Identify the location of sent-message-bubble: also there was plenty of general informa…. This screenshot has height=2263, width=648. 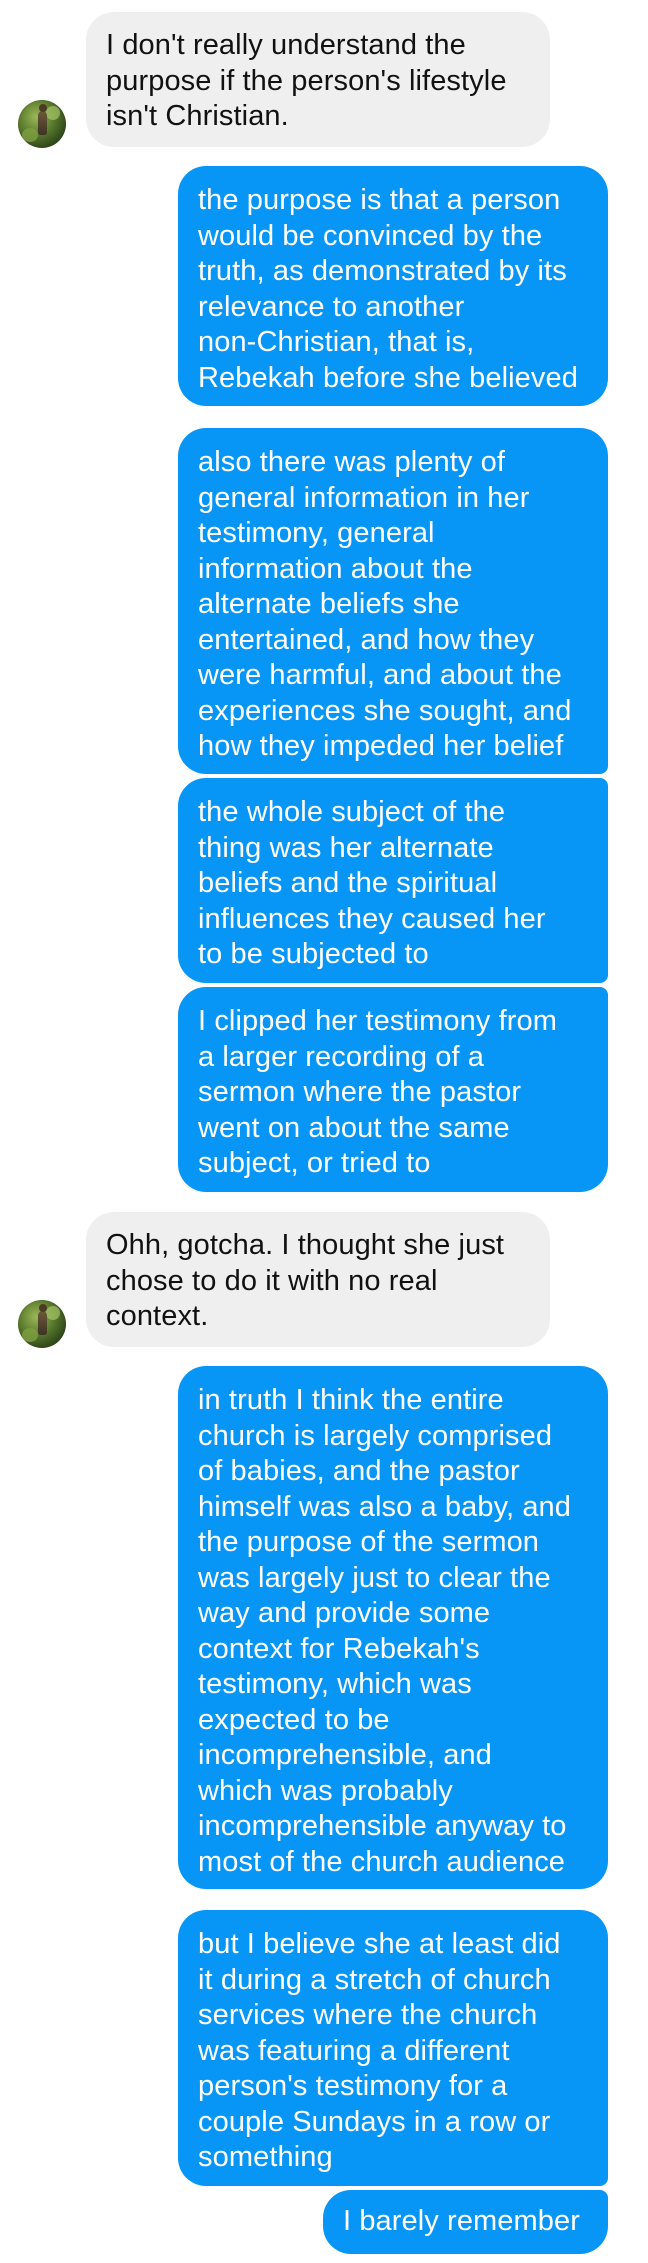
(393, 601).